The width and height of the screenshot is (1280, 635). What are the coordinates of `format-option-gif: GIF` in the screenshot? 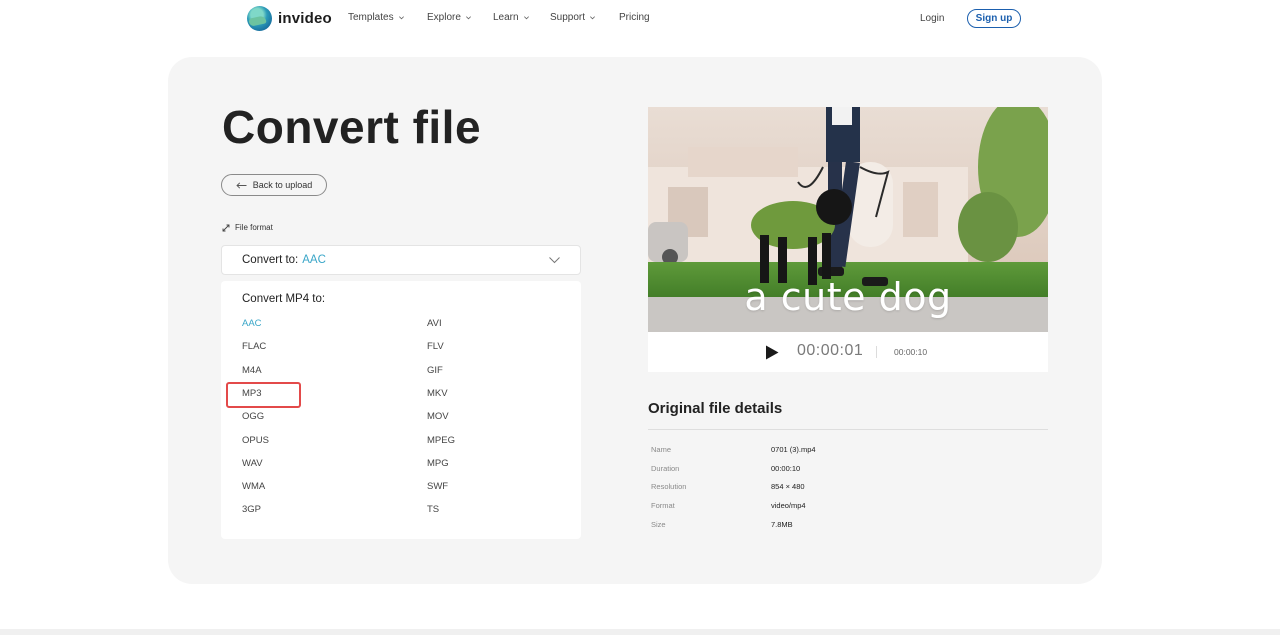 It's located at (502, 371).